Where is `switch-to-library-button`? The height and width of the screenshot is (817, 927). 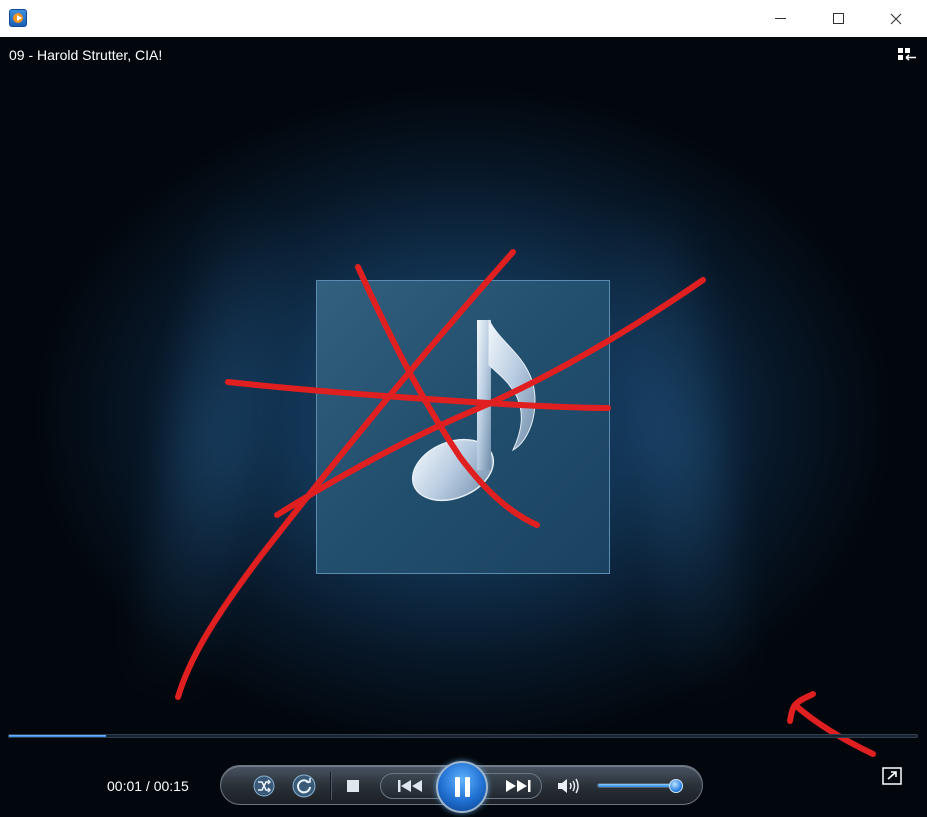 switch-to-library-button is located at coordinates (907, 55).